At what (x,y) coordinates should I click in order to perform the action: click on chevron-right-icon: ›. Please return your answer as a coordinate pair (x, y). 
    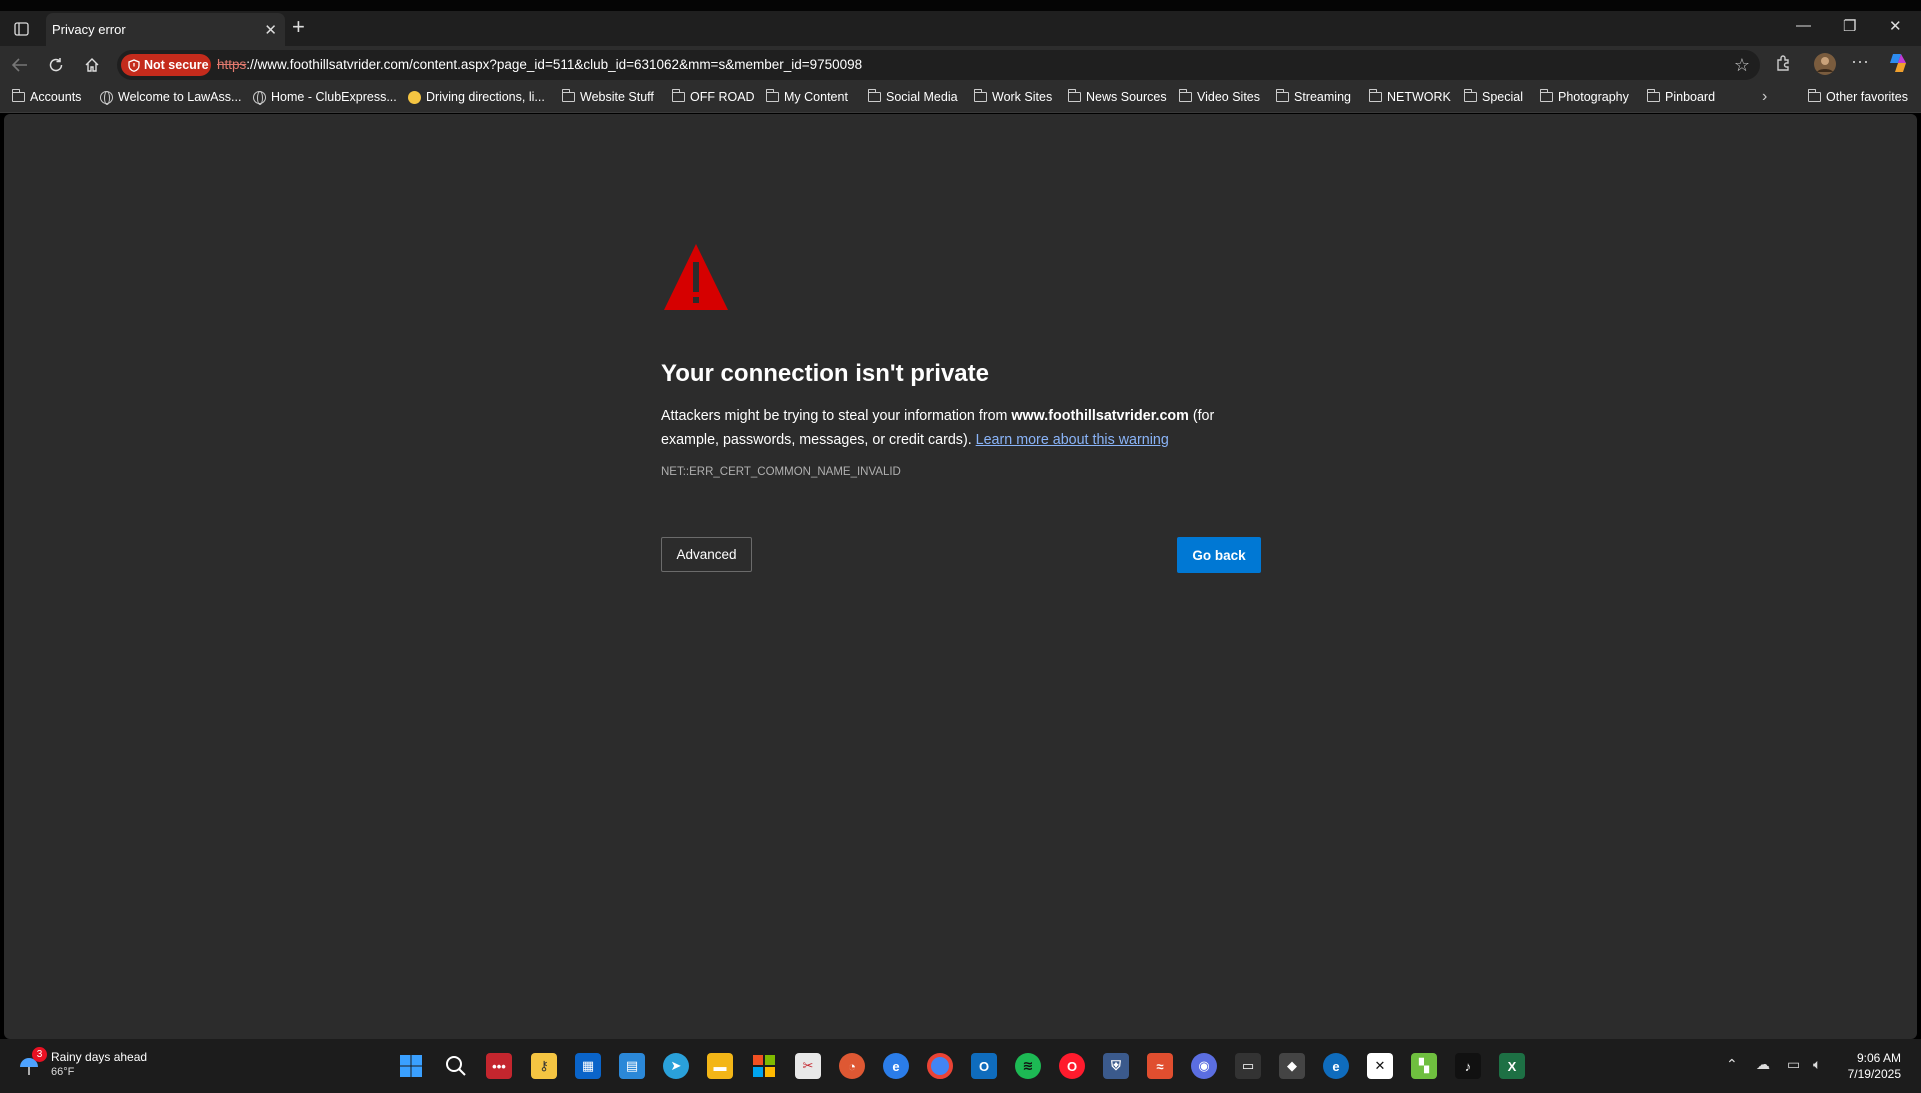
    Looking at the image, I should click on (1764, 97).